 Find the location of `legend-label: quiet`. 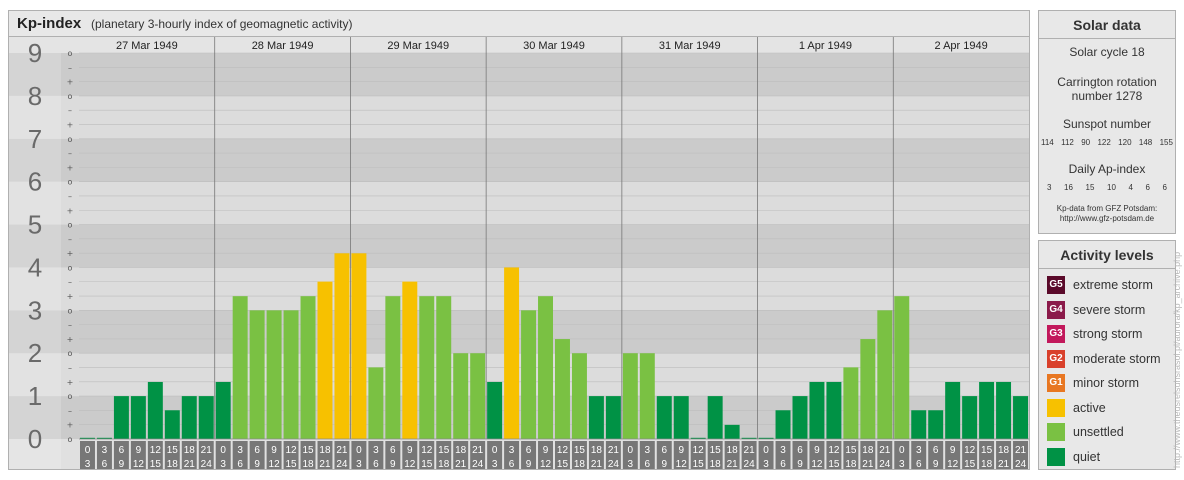

legend-label: quiet is located at coordinates (1087, 456).